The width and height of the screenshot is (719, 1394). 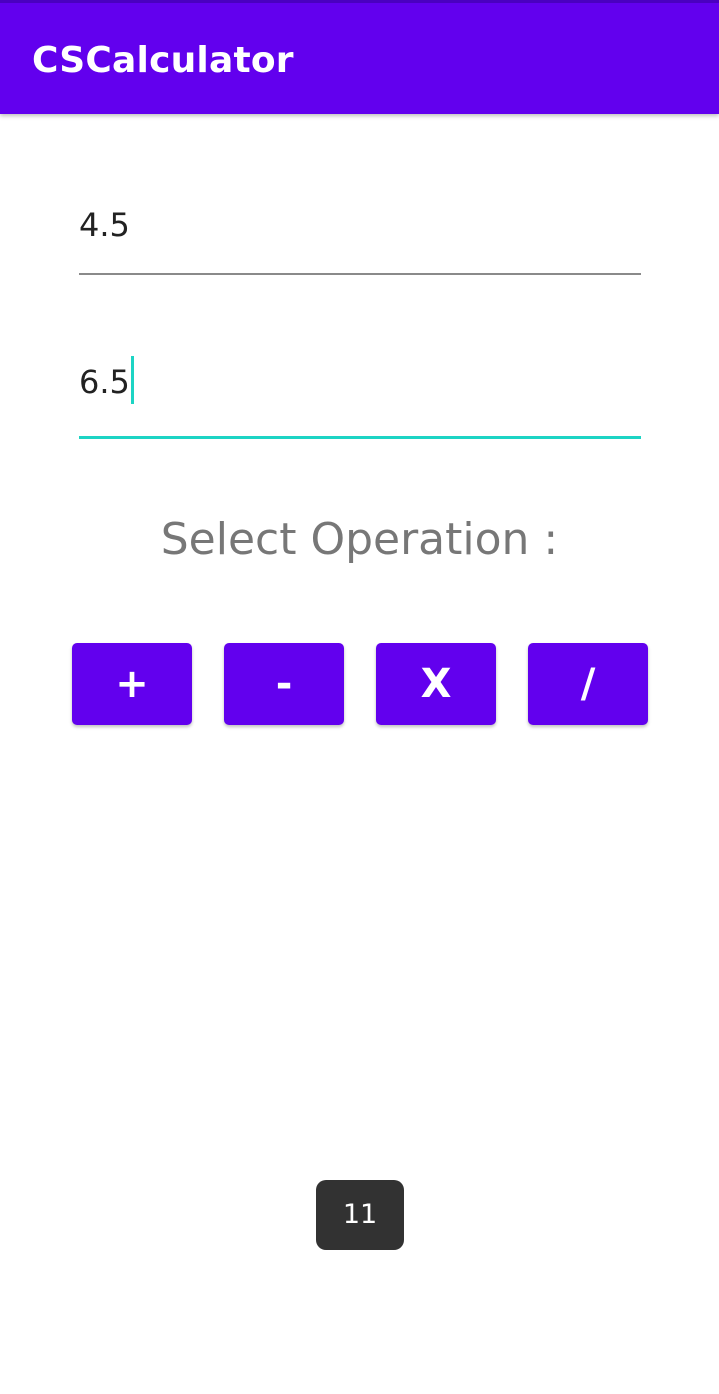 What do you see at coordinates (360, 396) in the screenshot?
I see `second-number-input: 6.5` at bounding box center [360, 396].